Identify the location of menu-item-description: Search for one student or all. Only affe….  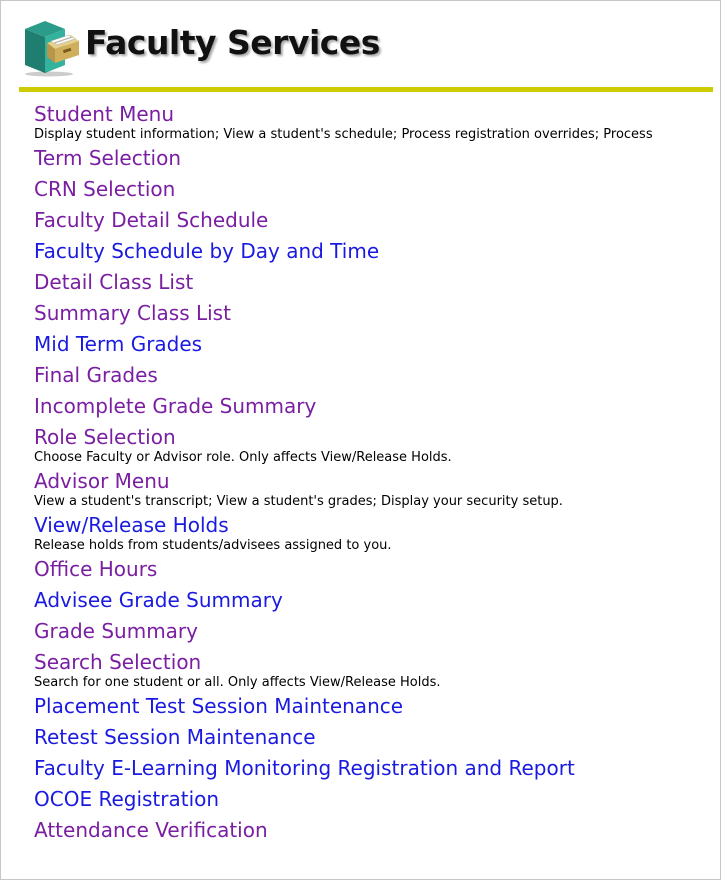
(237, 682).